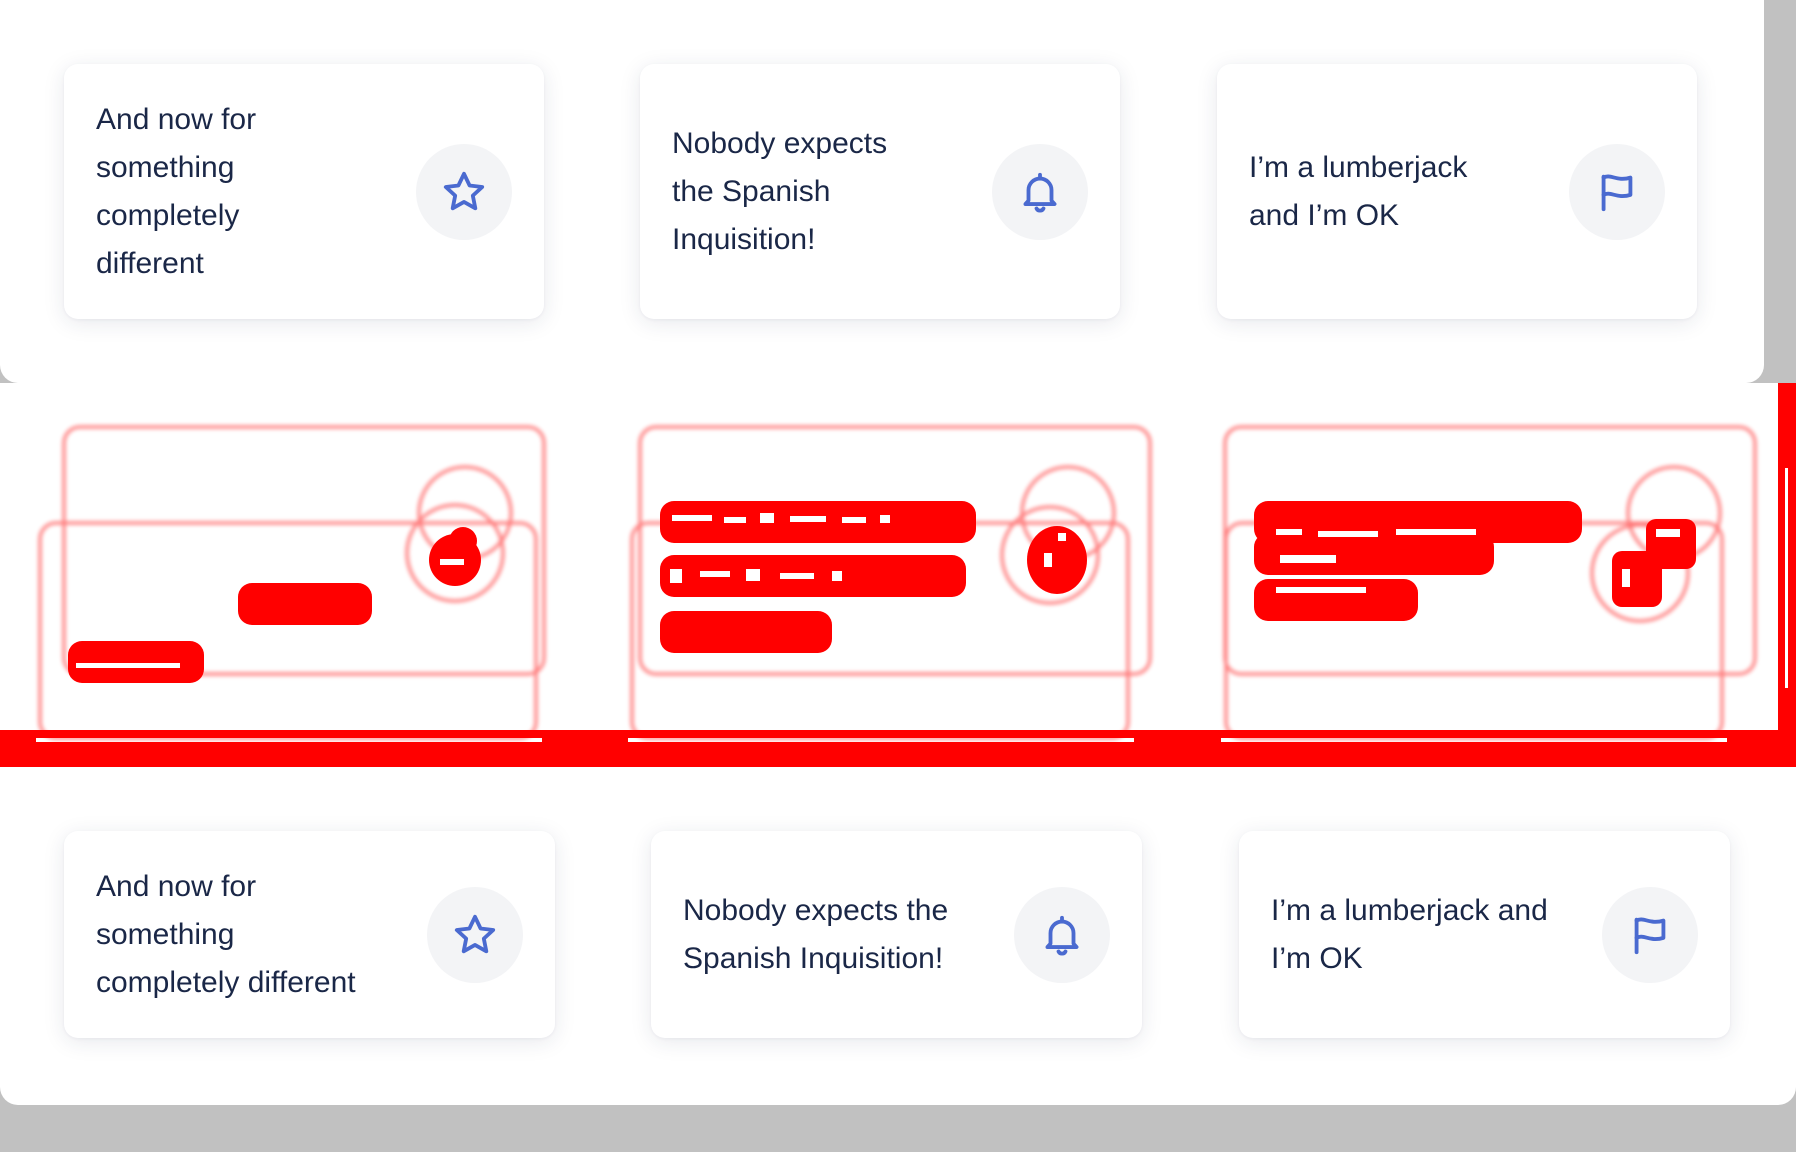 This screenshot has width=1796, height=1152. Describe the element at coordinates (1358, 167) in the screenshot. I see `card-text-line: I’m a lumberjack` at that location.